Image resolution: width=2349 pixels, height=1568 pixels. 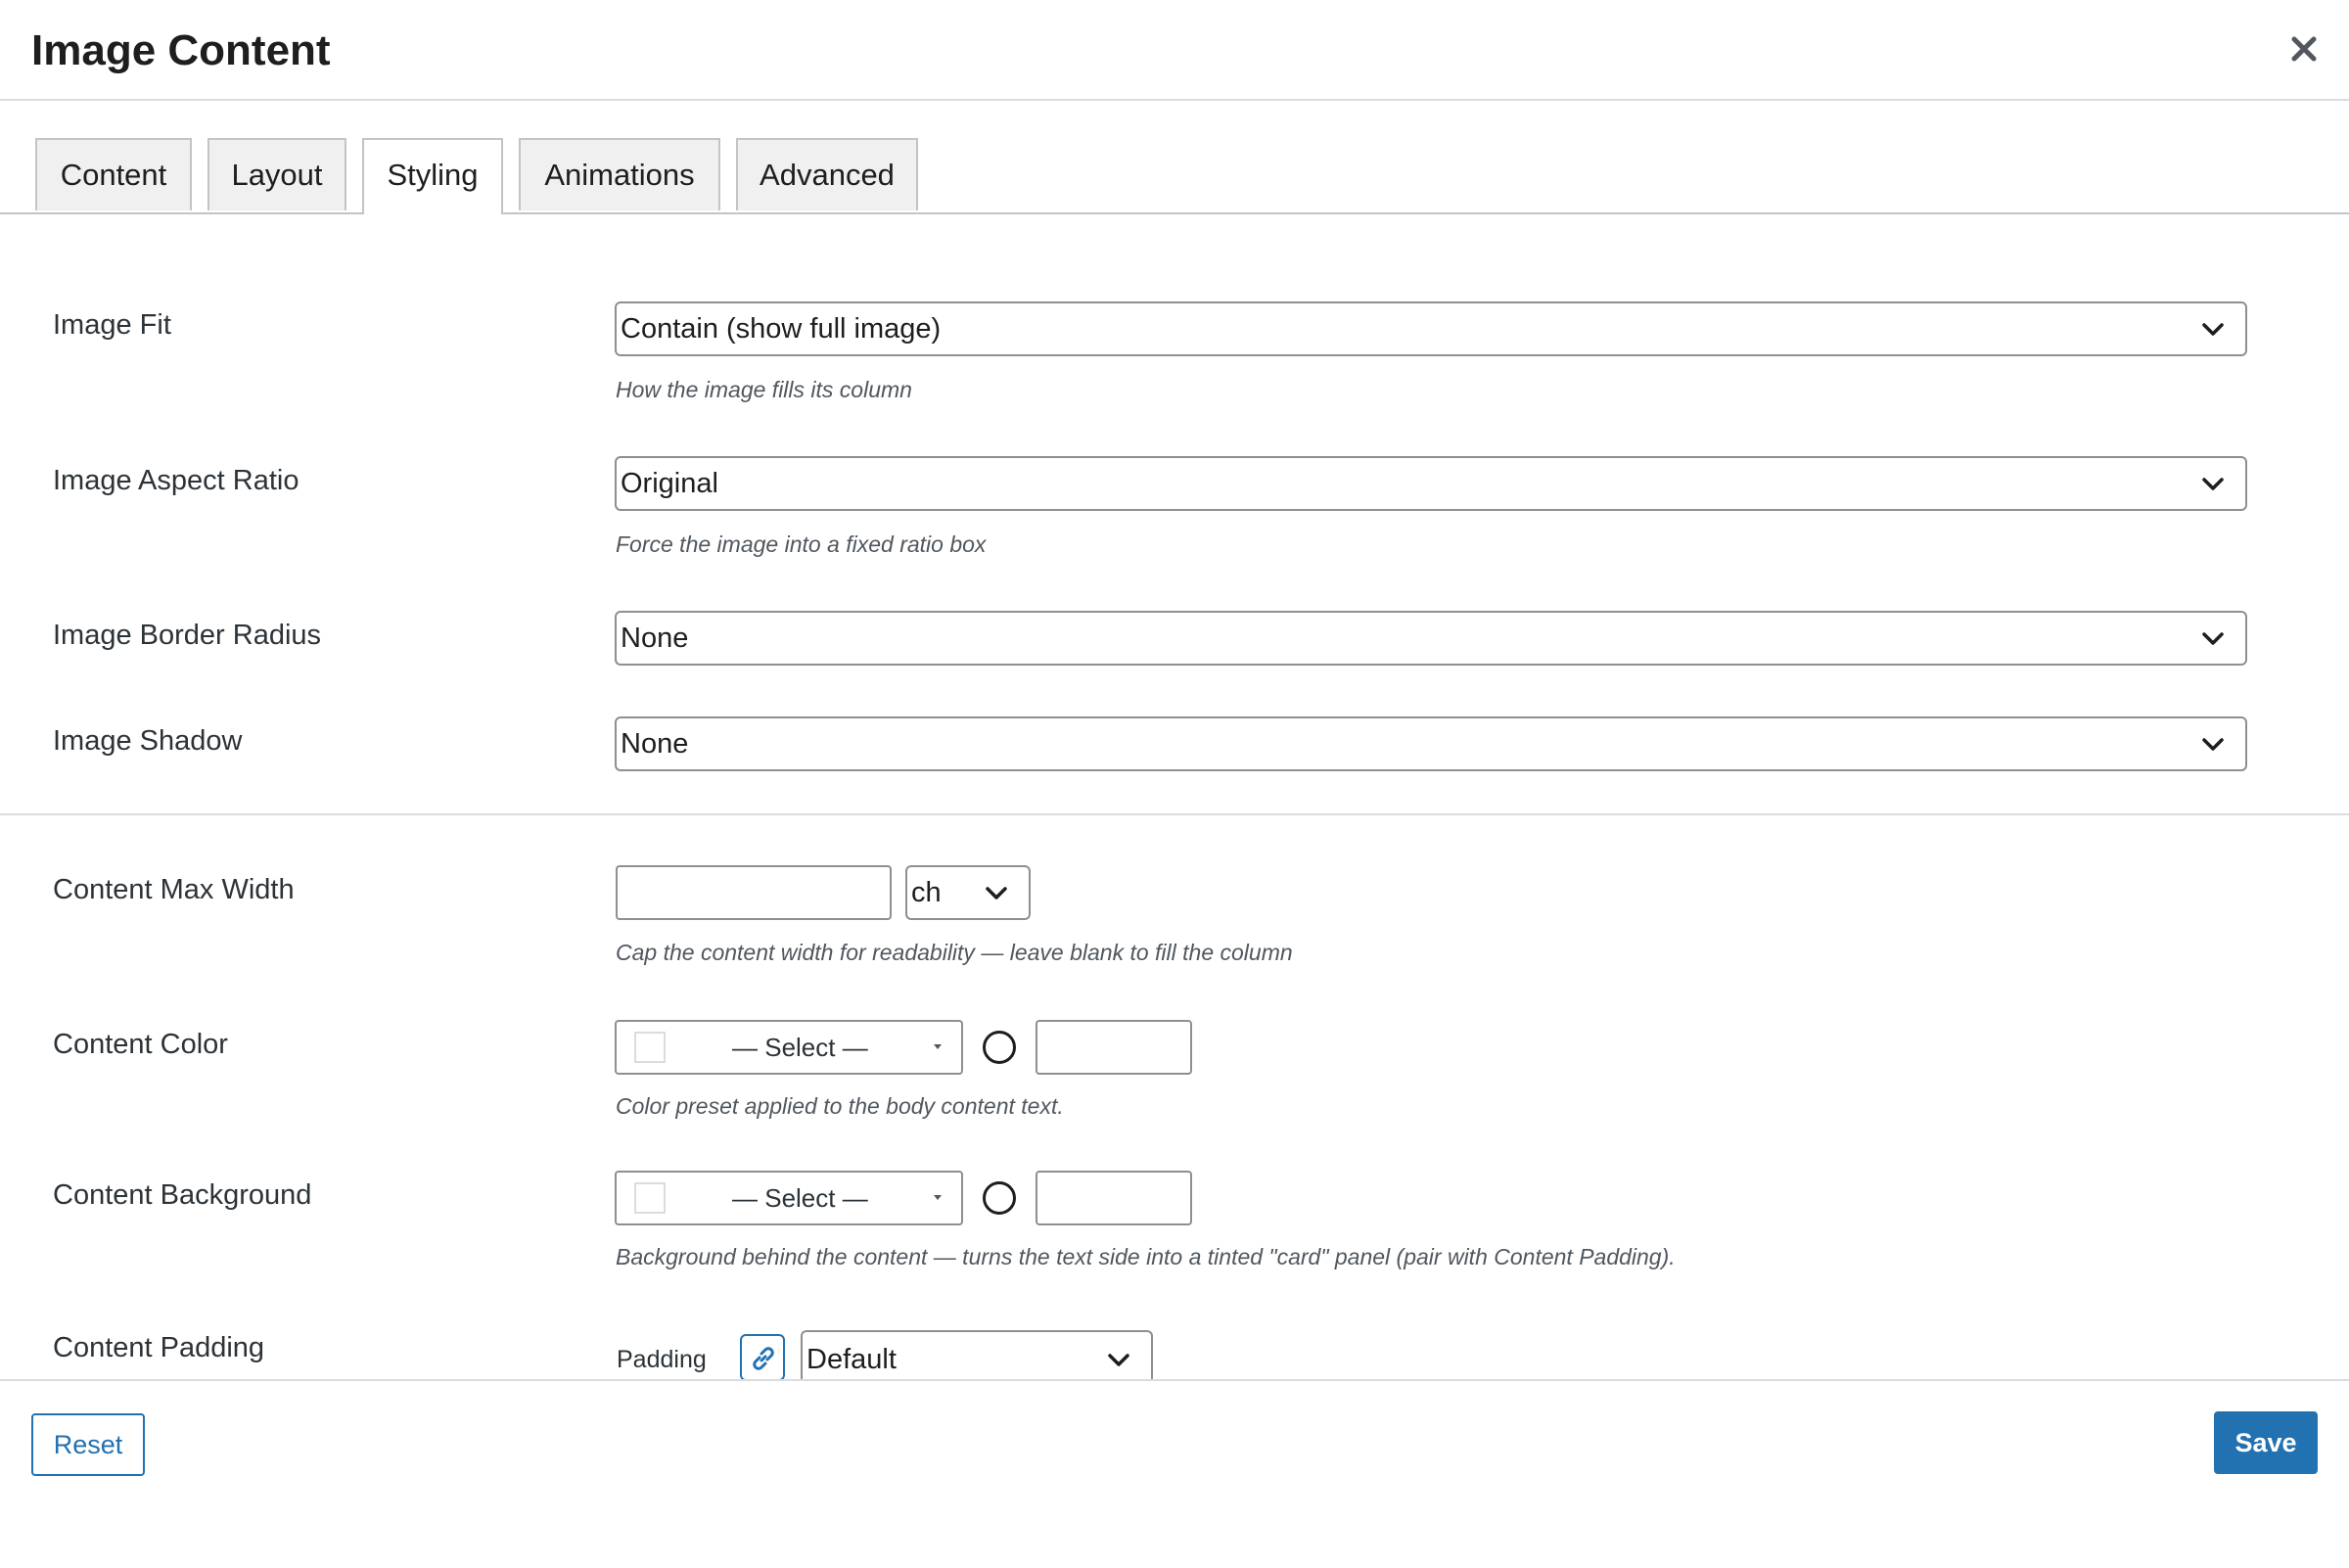 I want to click on content-color-label: Content Color, so click(x=140, y=1044).